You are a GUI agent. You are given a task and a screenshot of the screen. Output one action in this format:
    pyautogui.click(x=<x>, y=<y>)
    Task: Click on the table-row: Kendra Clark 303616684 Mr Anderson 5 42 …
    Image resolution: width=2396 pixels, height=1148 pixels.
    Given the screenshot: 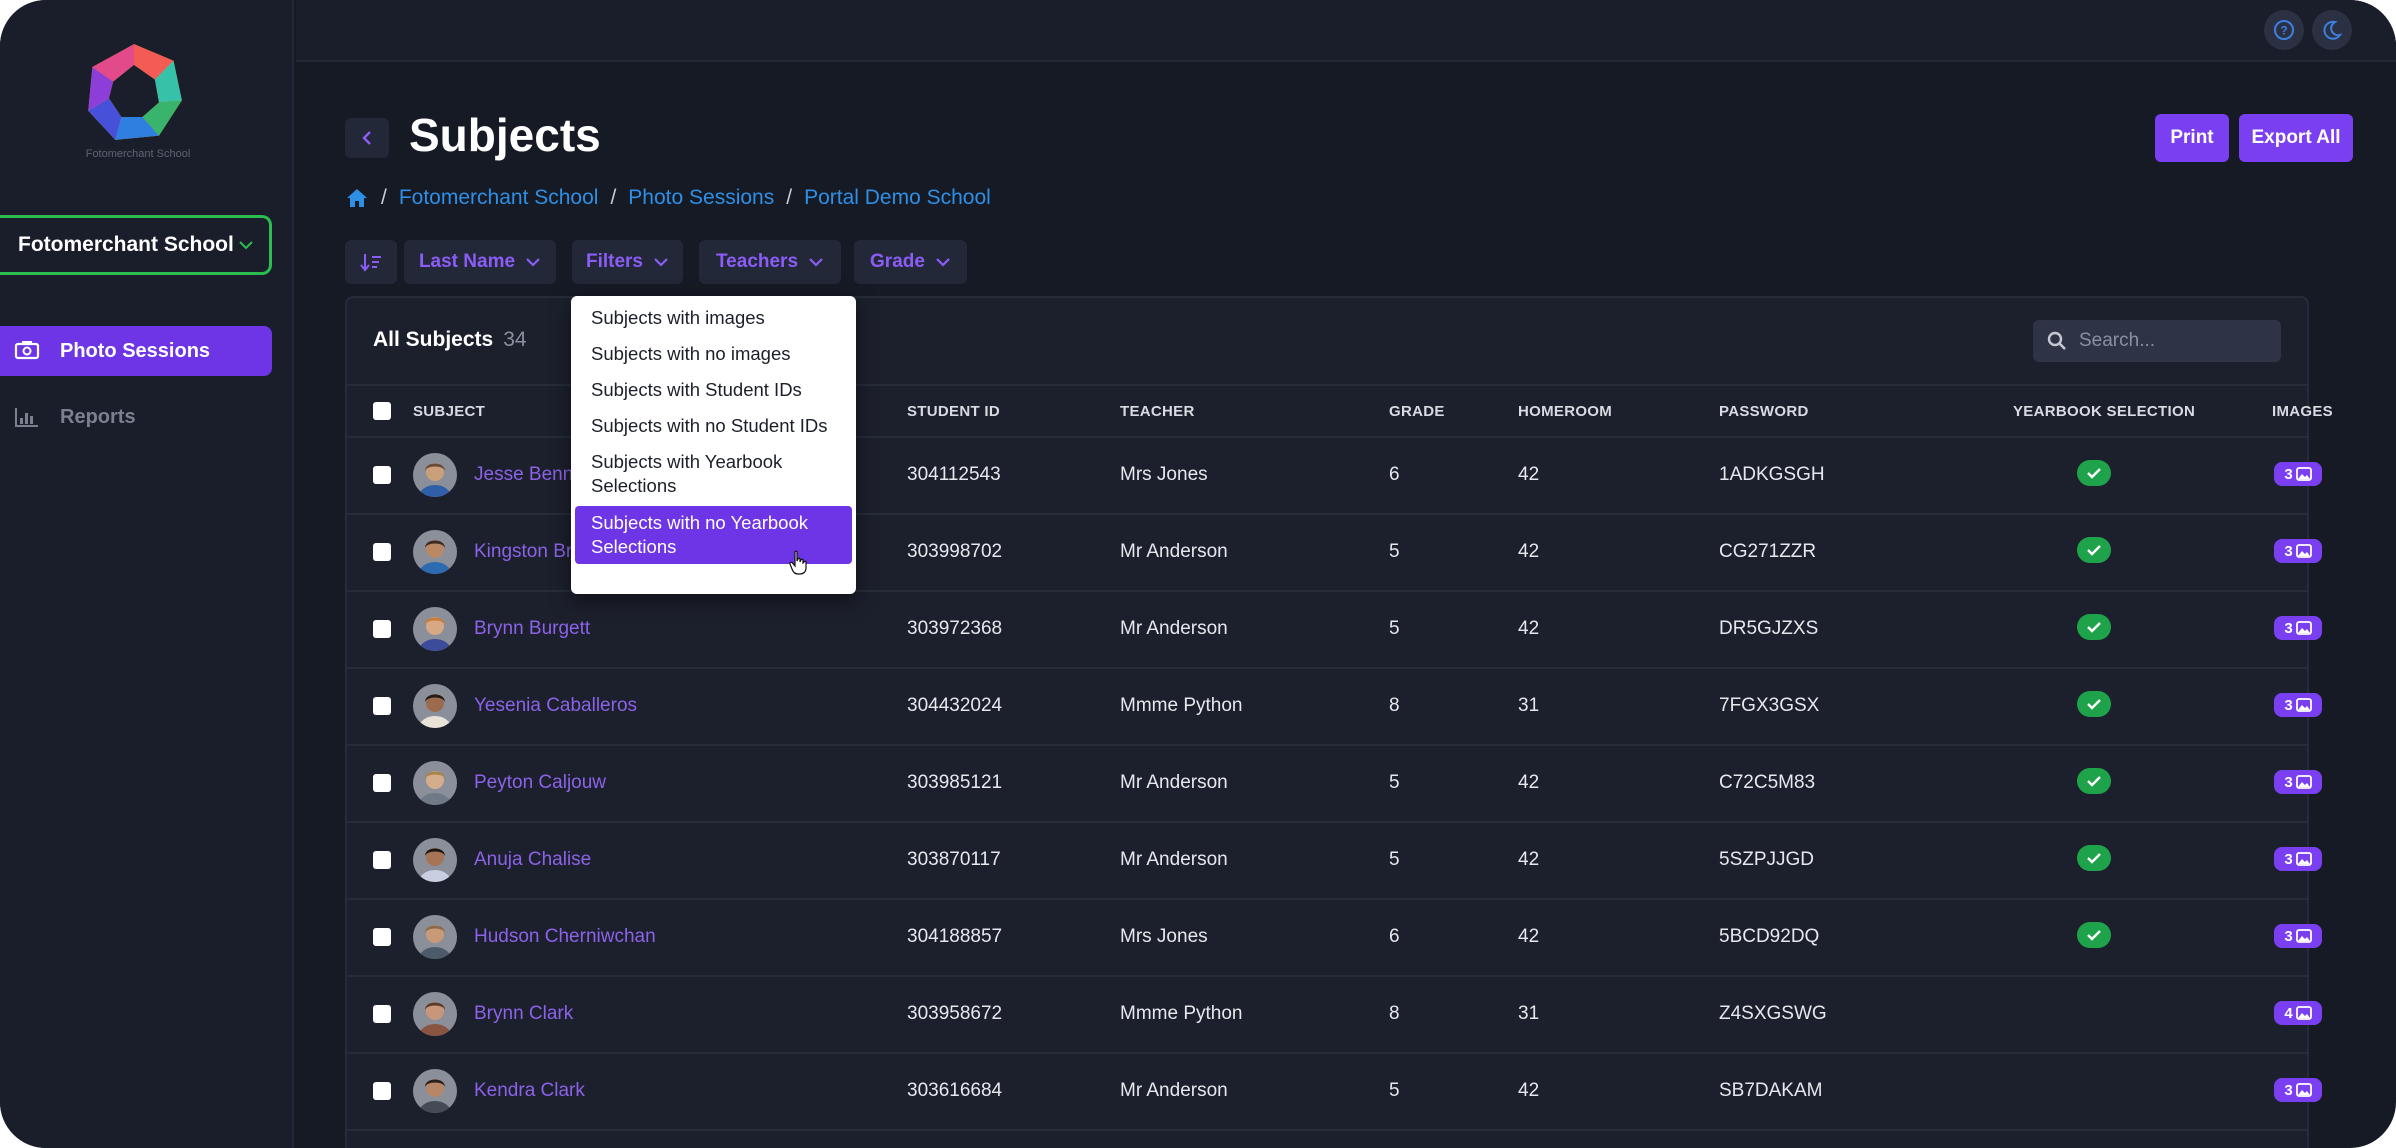 What is the action you would take?
    pyautogui.click(x=1334, y=1092)
    